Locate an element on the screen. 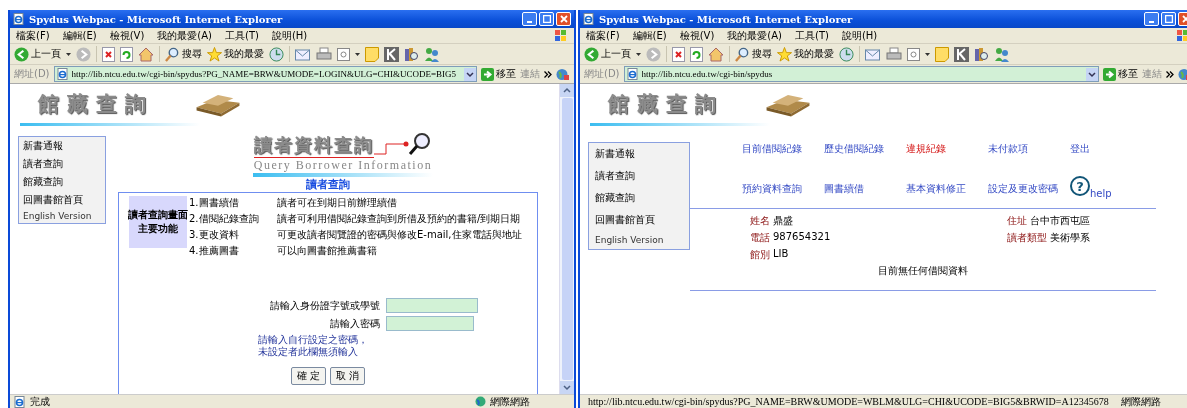 Image resolution: width=1187 pixels, height=408 pixels. account-link: 目前借閱紀錄 is located at coordinates (783, 149).